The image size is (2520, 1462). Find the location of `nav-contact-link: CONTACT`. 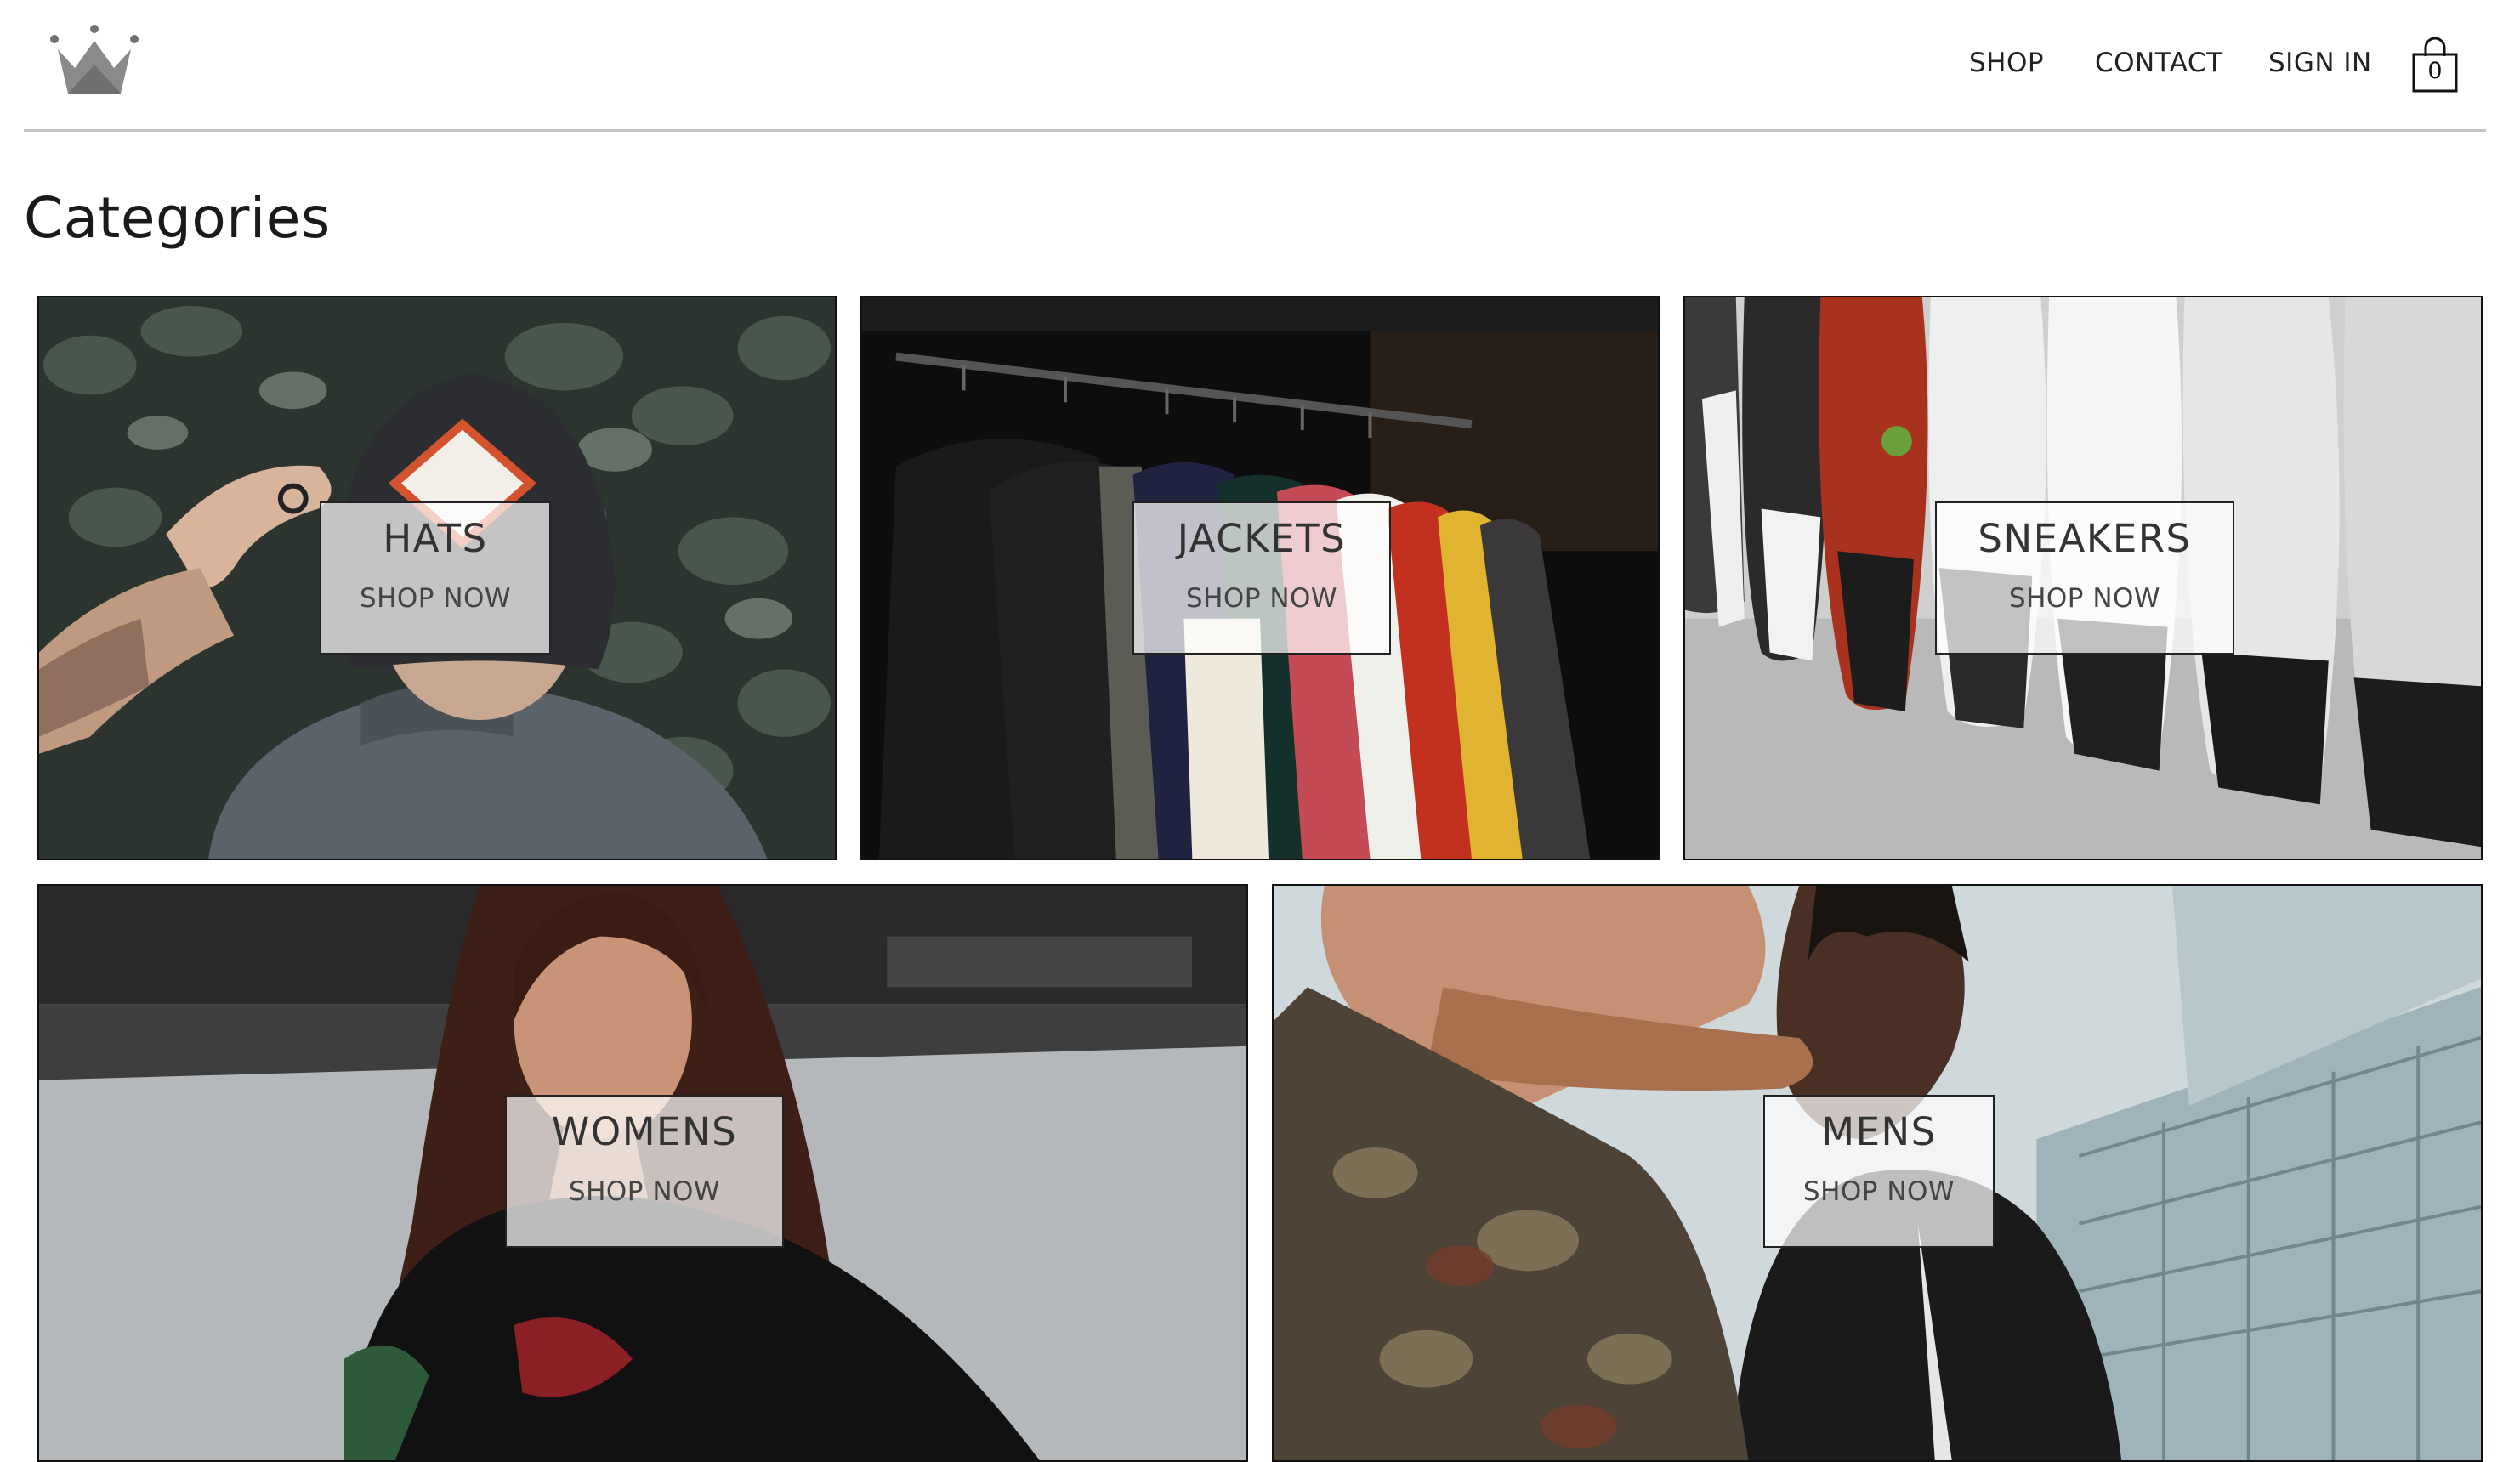

nav-contact-link: CONTACT is located at coordinates (2159, 63).